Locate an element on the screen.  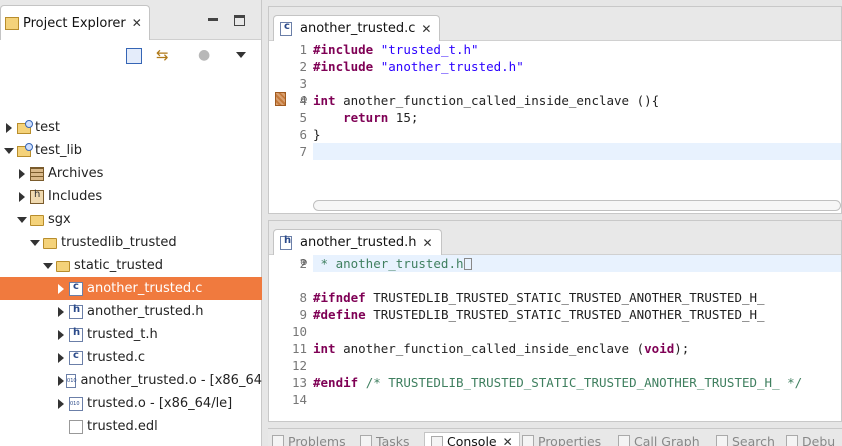
tab-search: Search is located at coordinates (745, 439).